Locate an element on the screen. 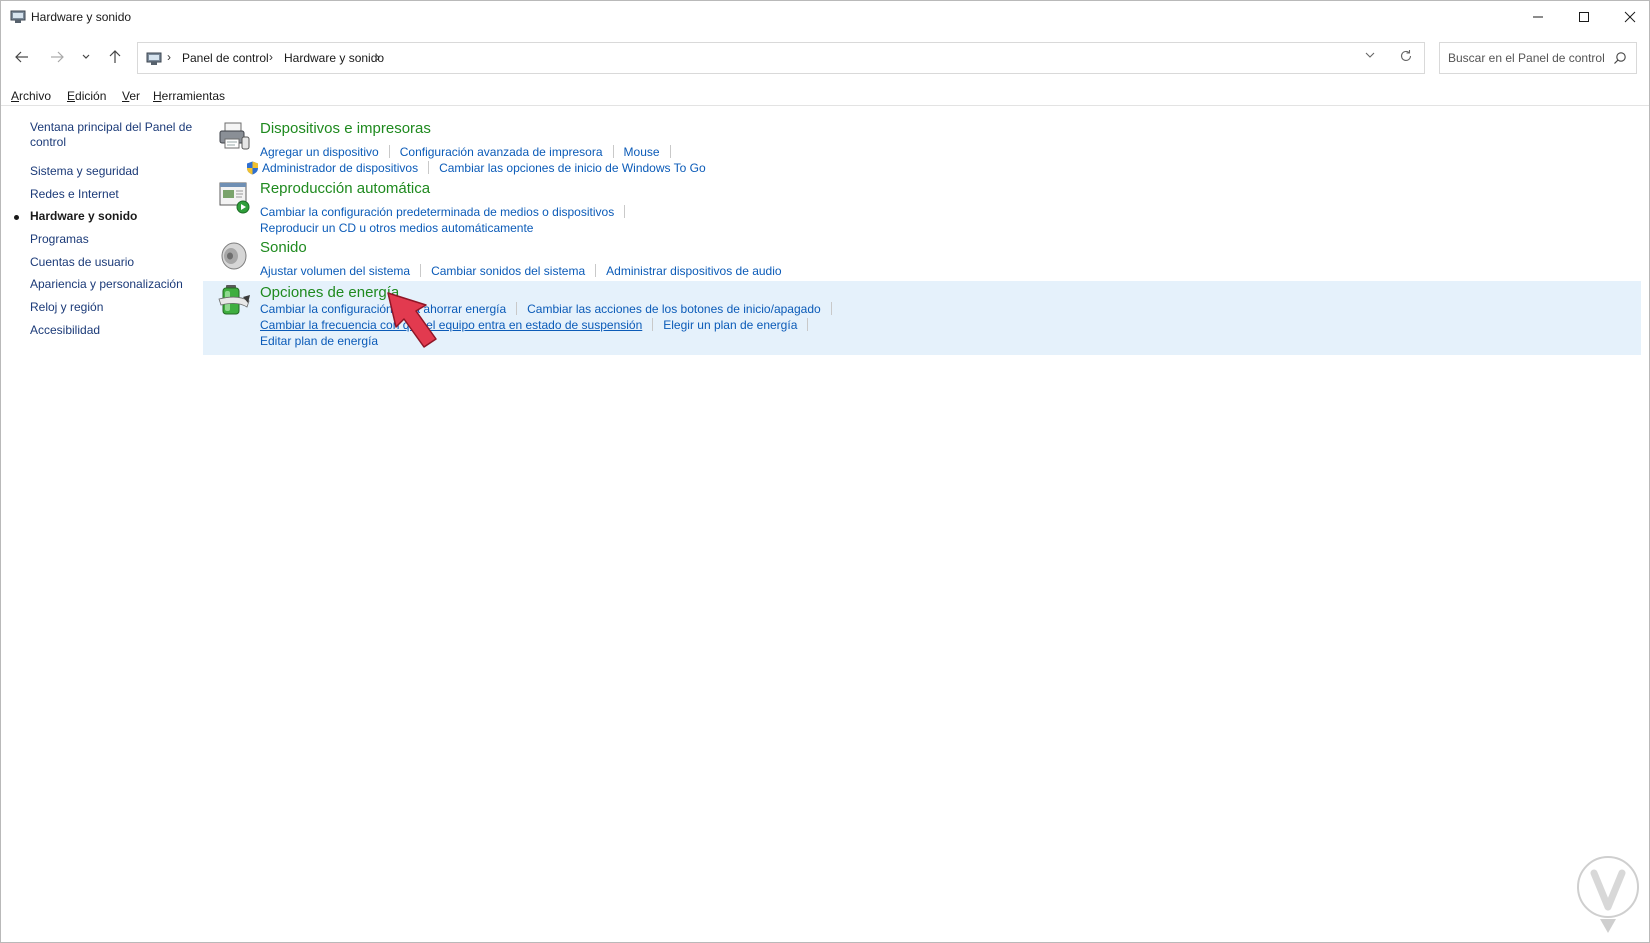 The image size is (1650, 943). menu-label: rchivo is located at coordinates (35, 96).